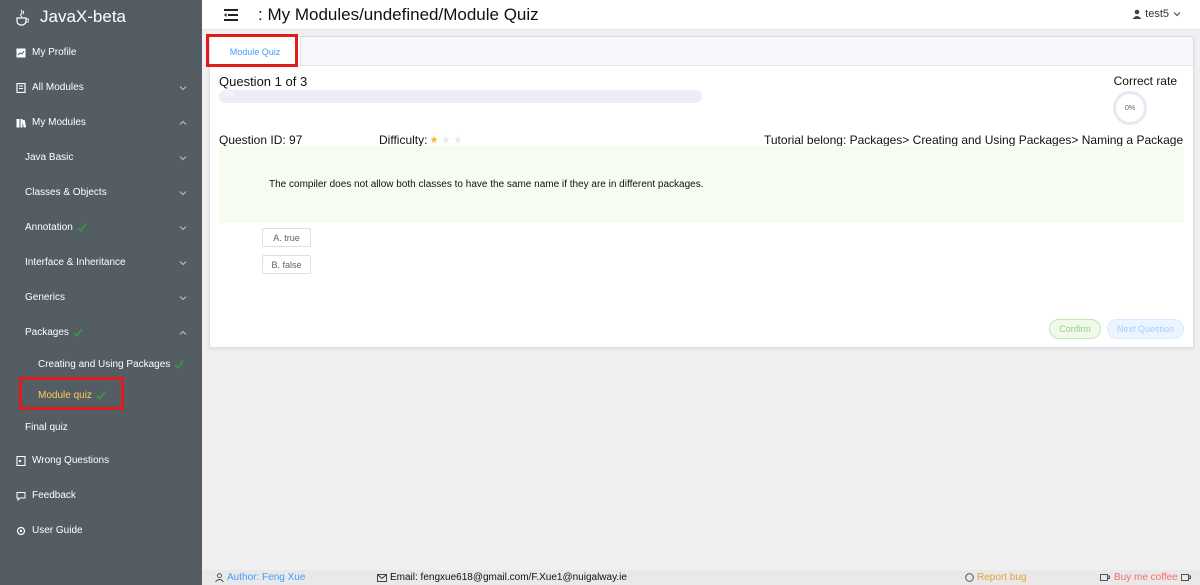 The image size is (1200, 585). Describe the element at coordinates (21, 531) in the screenshot. I see `settings-icon` at that location.